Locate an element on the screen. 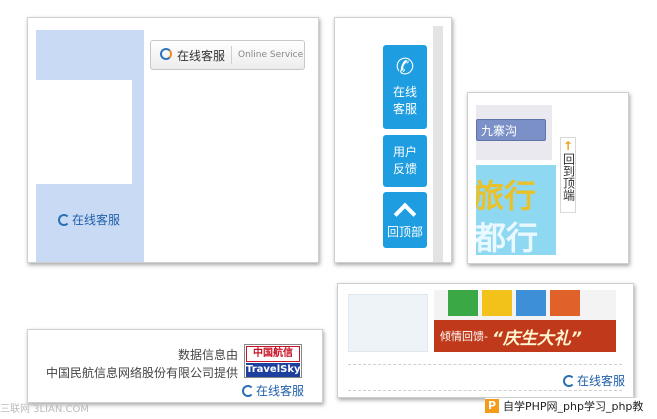  online-service-en-label: Online Service is located at coordinates (271, 55).